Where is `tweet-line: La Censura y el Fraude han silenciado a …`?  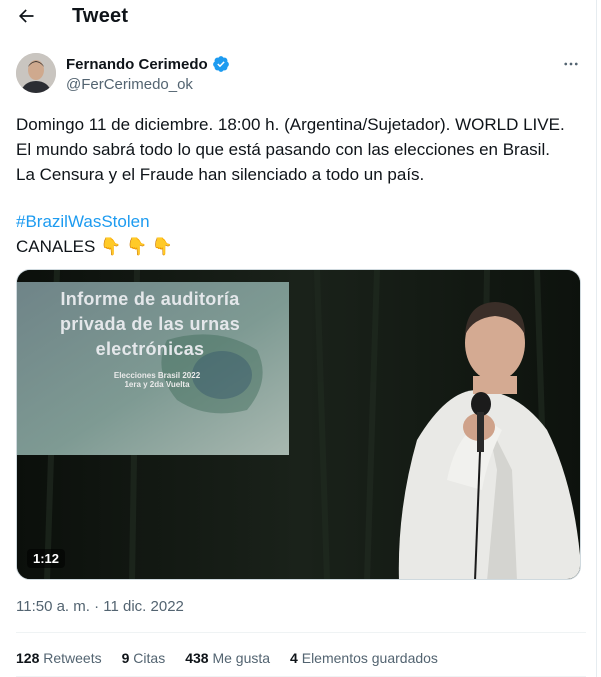
tweet-line: La Censura y el Fraude han silenciado a … is located at coordinates (220, 174).